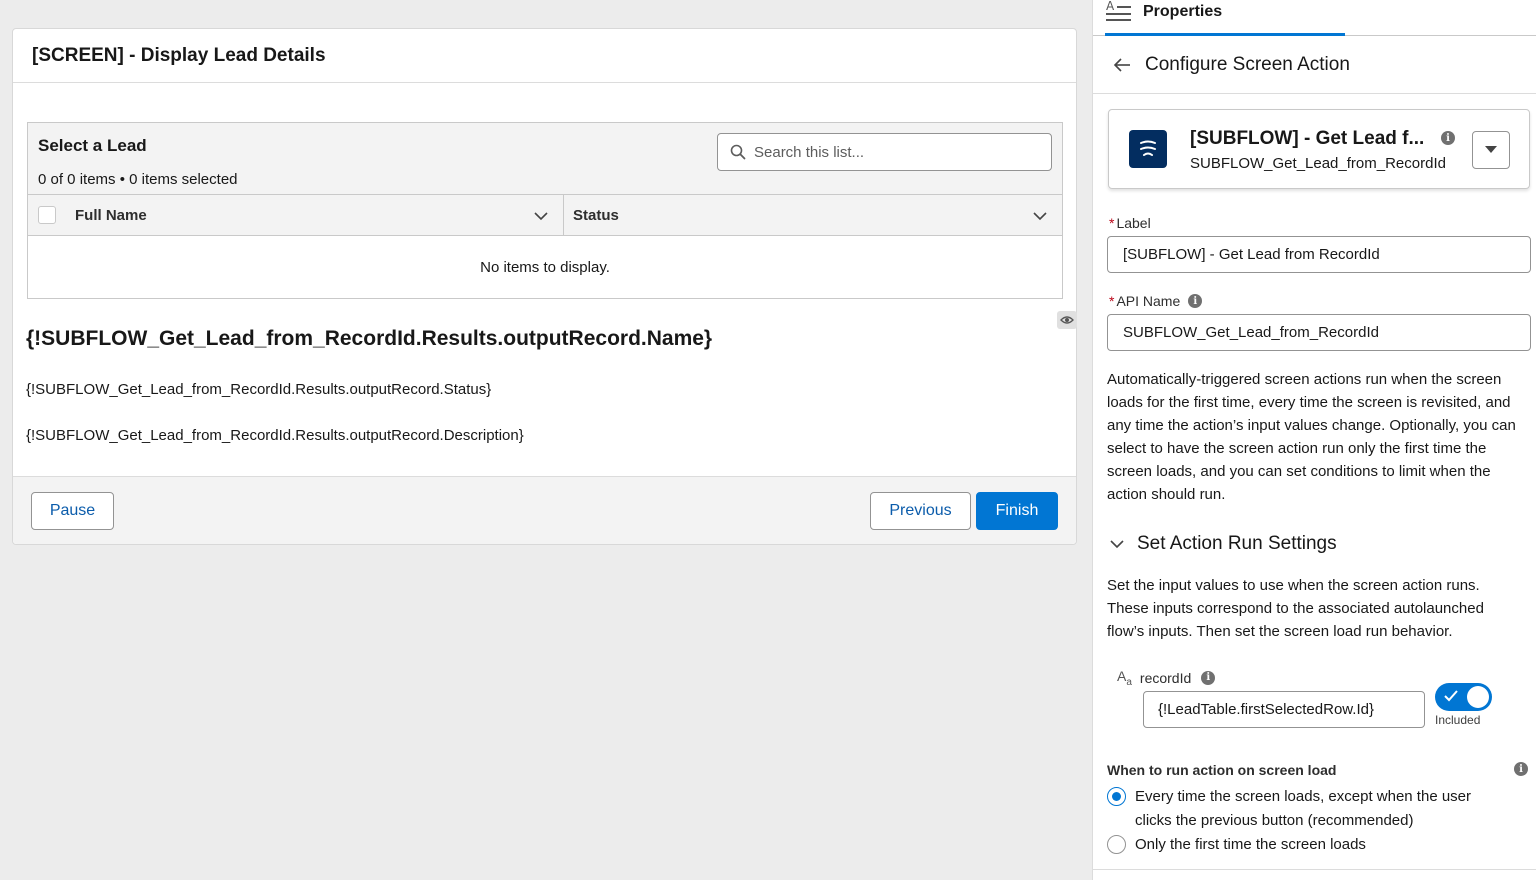 Image resolution: width=1536 pixels, height=880 pixels. I want to click on action-menu-button, so click(1491, 150).